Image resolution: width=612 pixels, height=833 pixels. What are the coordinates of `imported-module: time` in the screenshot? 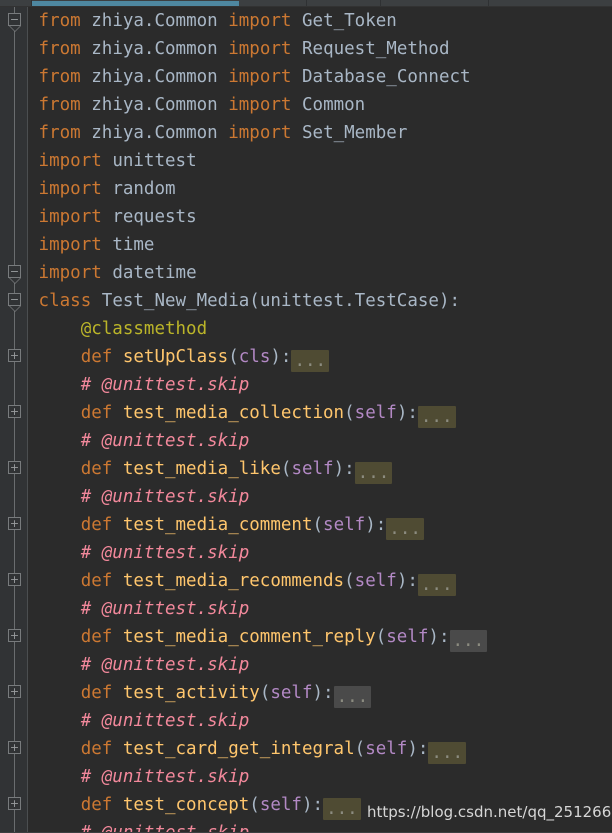 It's located at (133, 245).